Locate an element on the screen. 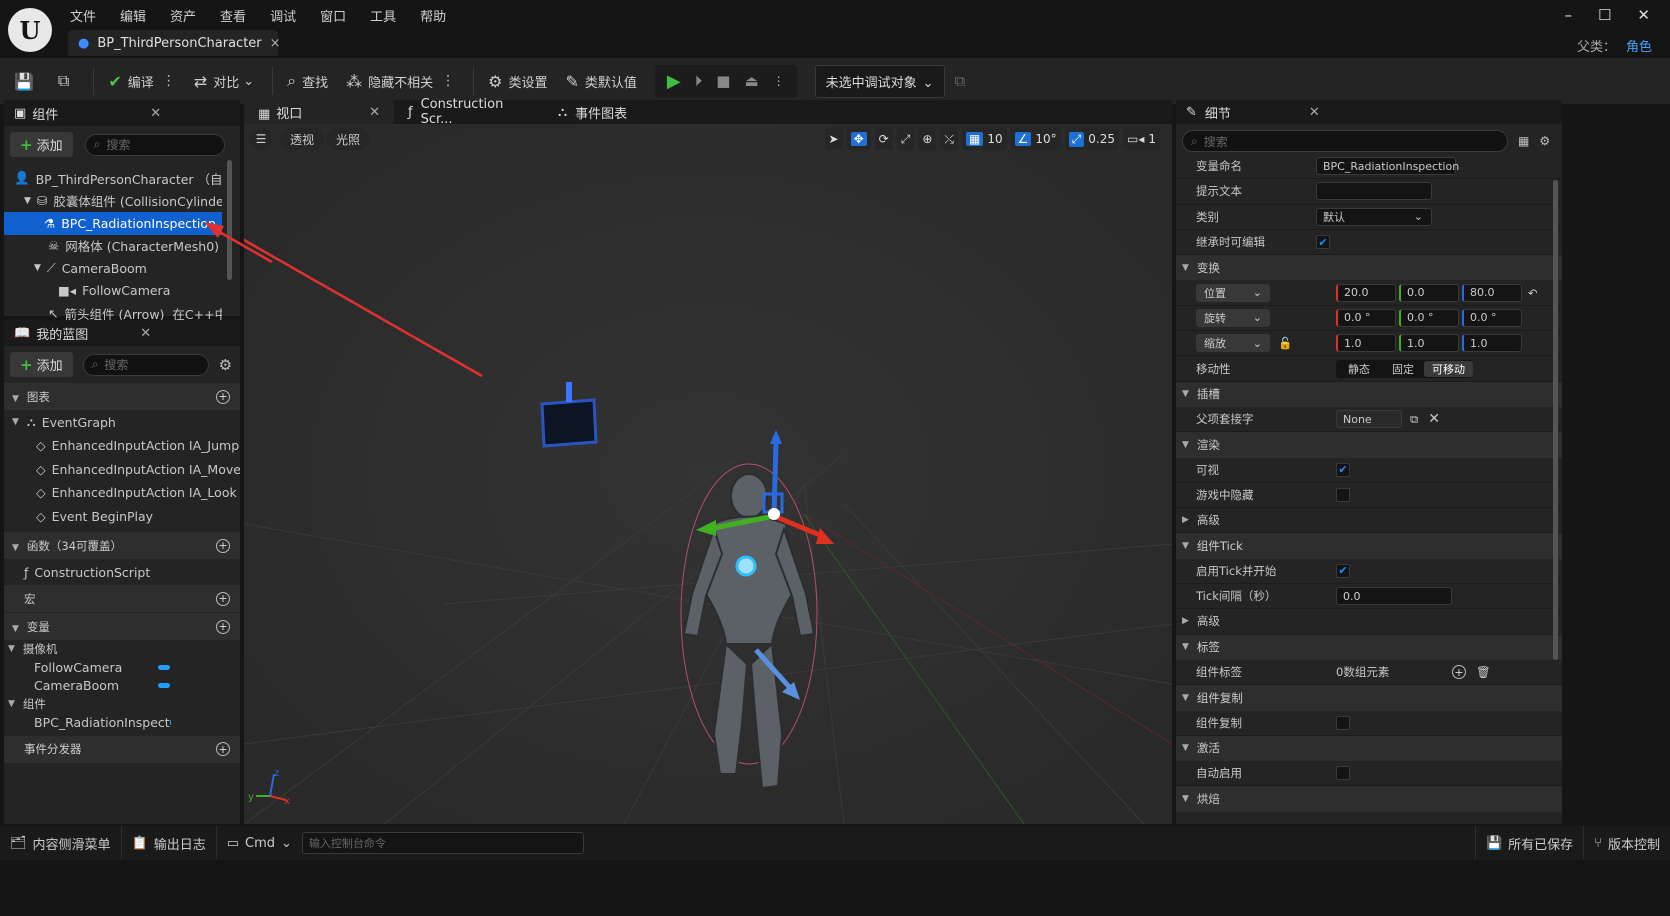 The image size is (1670, 916). menu-tools: 工具 is located at coordinates (389, 15).